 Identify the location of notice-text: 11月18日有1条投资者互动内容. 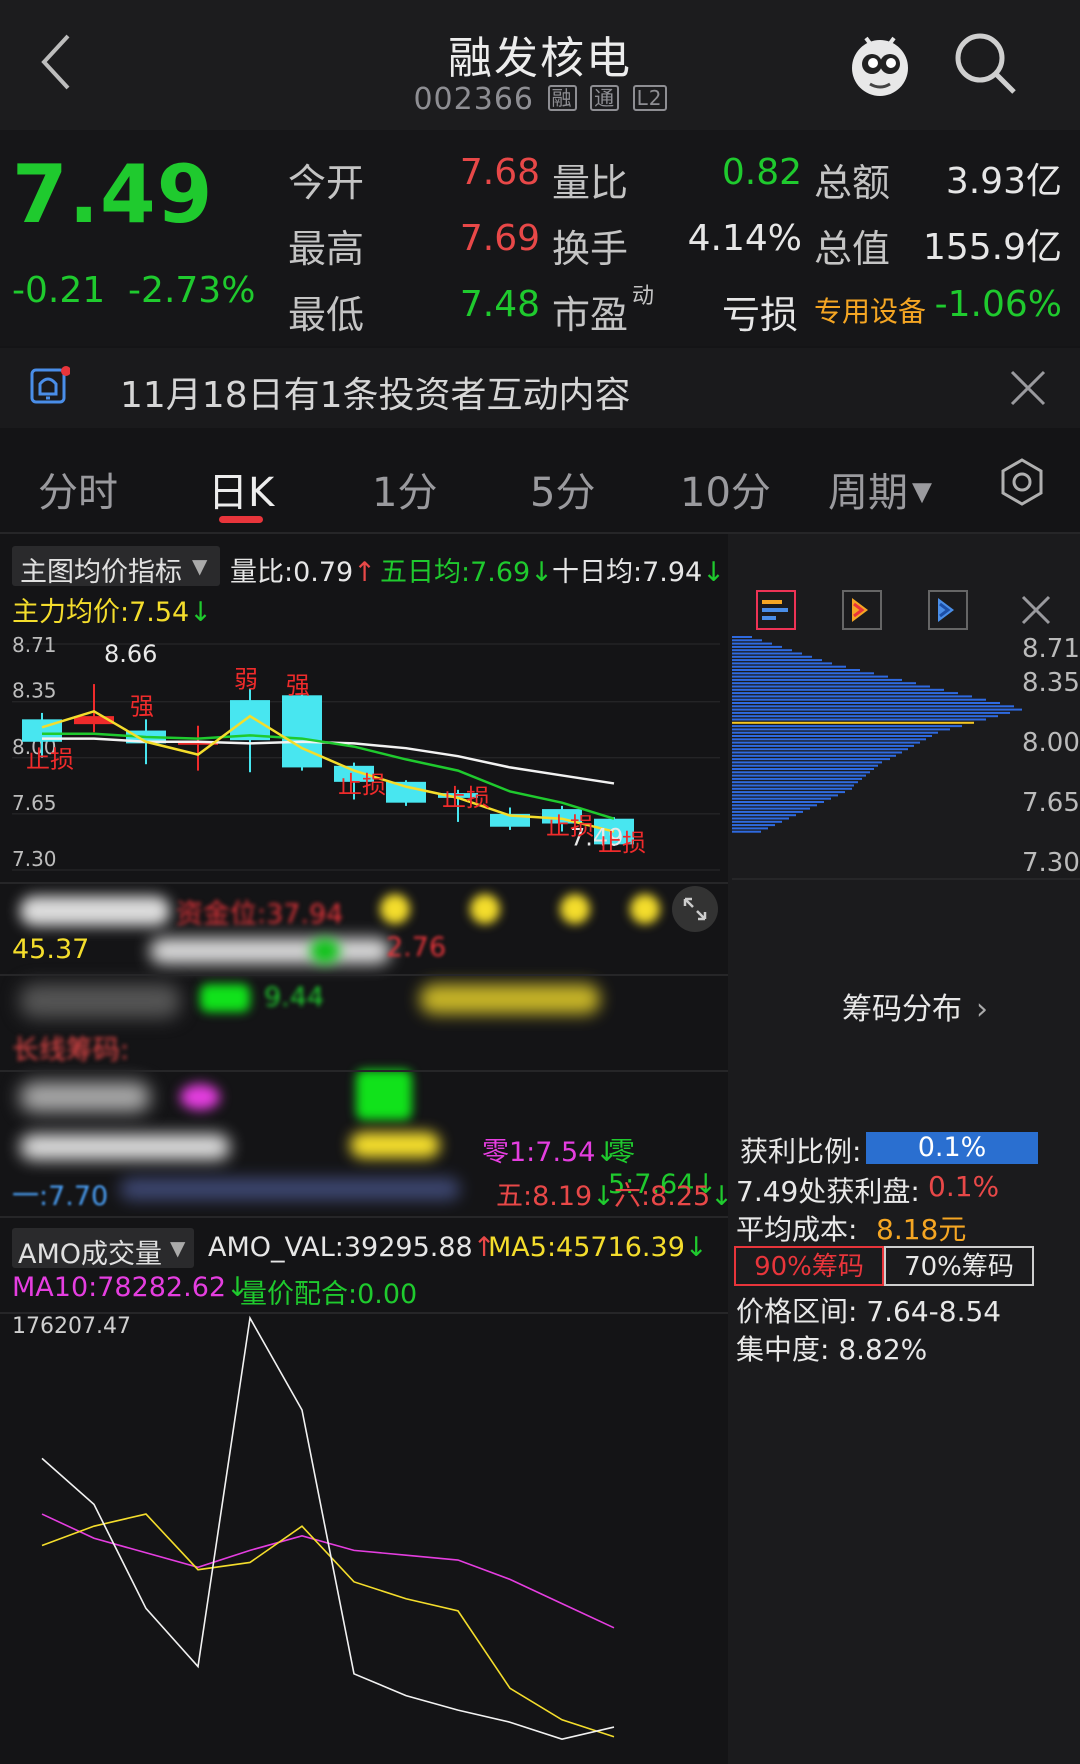
(375, 395).